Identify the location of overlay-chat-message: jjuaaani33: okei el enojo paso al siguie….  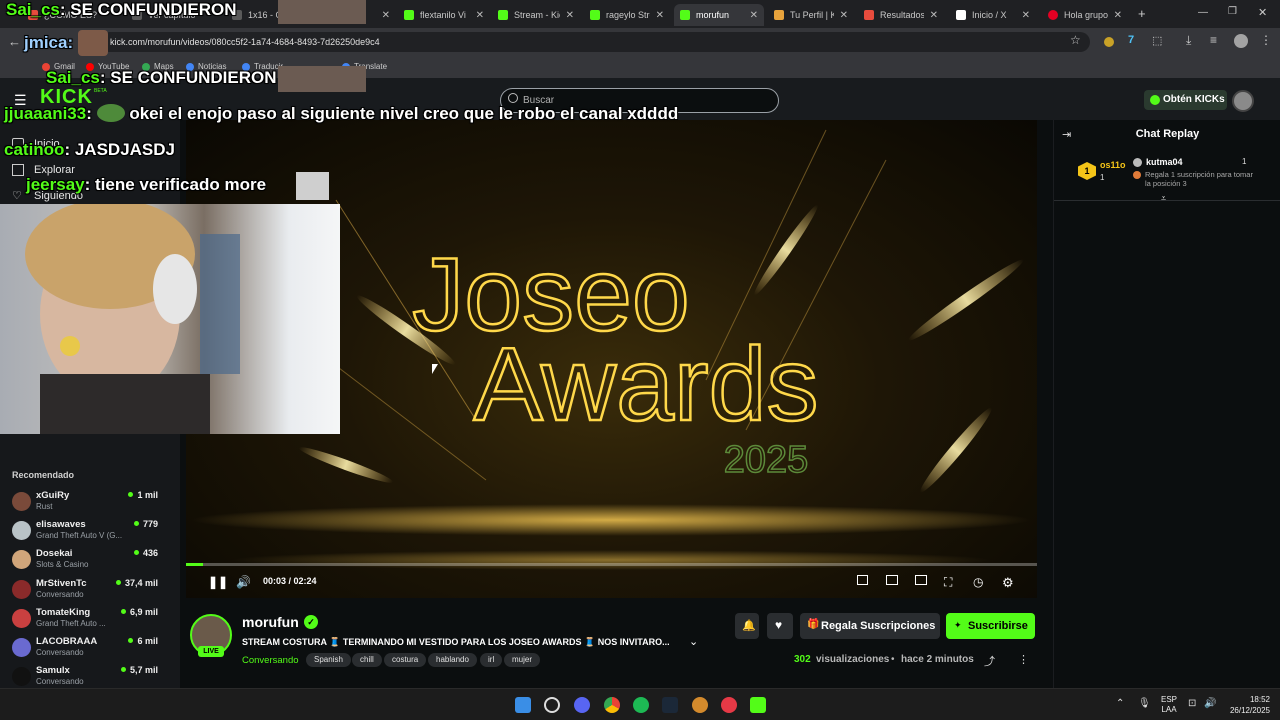
(341, 113).